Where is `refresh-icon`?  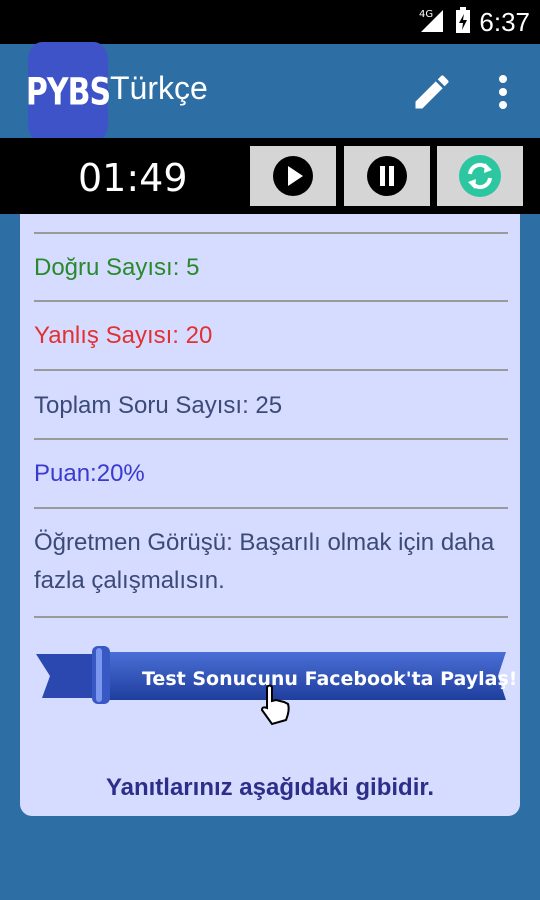
refresh-icon is located at coordinates (480, 176).